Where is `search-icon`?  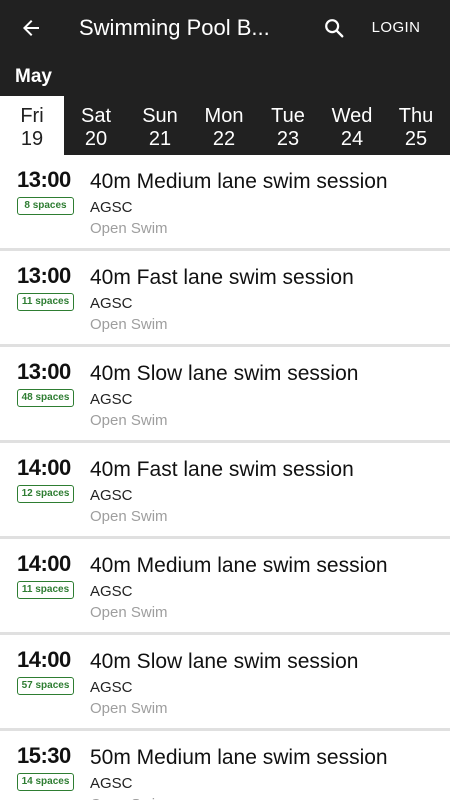
search-icon is located at coordinates (334, 28).